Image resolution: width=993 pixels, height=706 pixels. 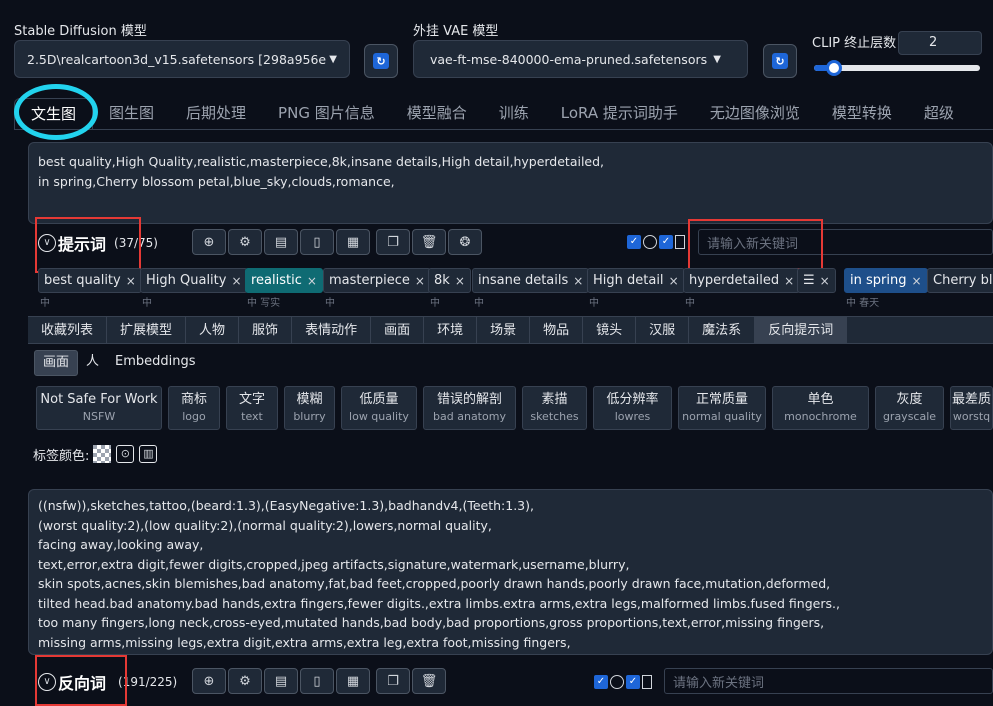 What do you see at coordinates (131, 113) in the screenshot?
I see `tab-1: 图生图` at bounding box center [131, 113].